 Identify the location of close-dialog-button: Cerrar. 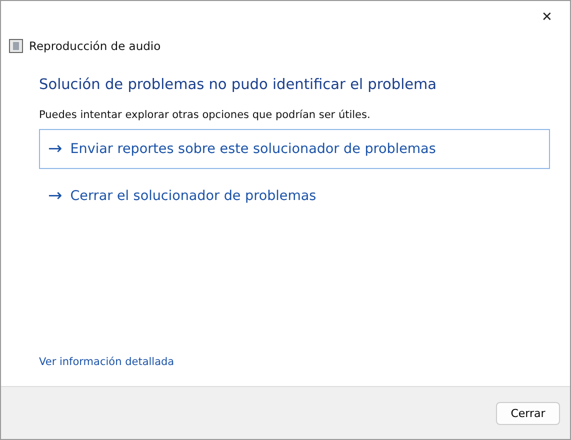
(528, 413).